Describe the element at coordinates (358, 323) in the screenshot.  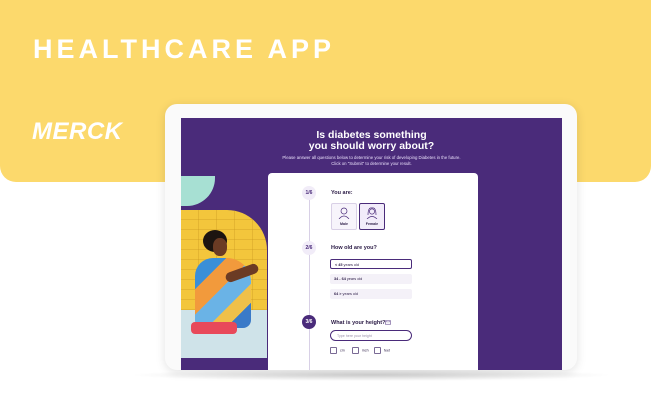
I see `question-height-label: What is your height?` at that location.